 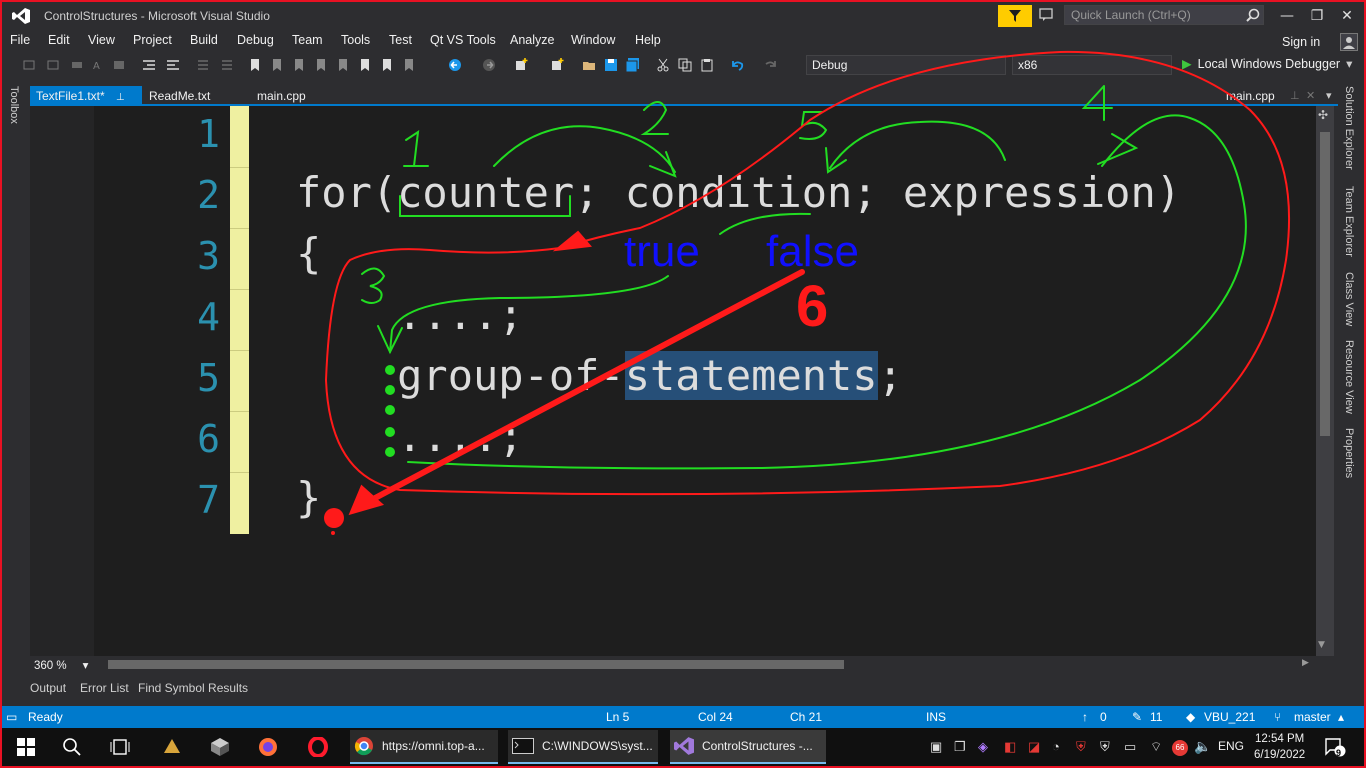 What do you see at coordinates (1156, 717) in the screenshot?
I see `pending-changes-count: 11` at bounding box center [1156, 717].